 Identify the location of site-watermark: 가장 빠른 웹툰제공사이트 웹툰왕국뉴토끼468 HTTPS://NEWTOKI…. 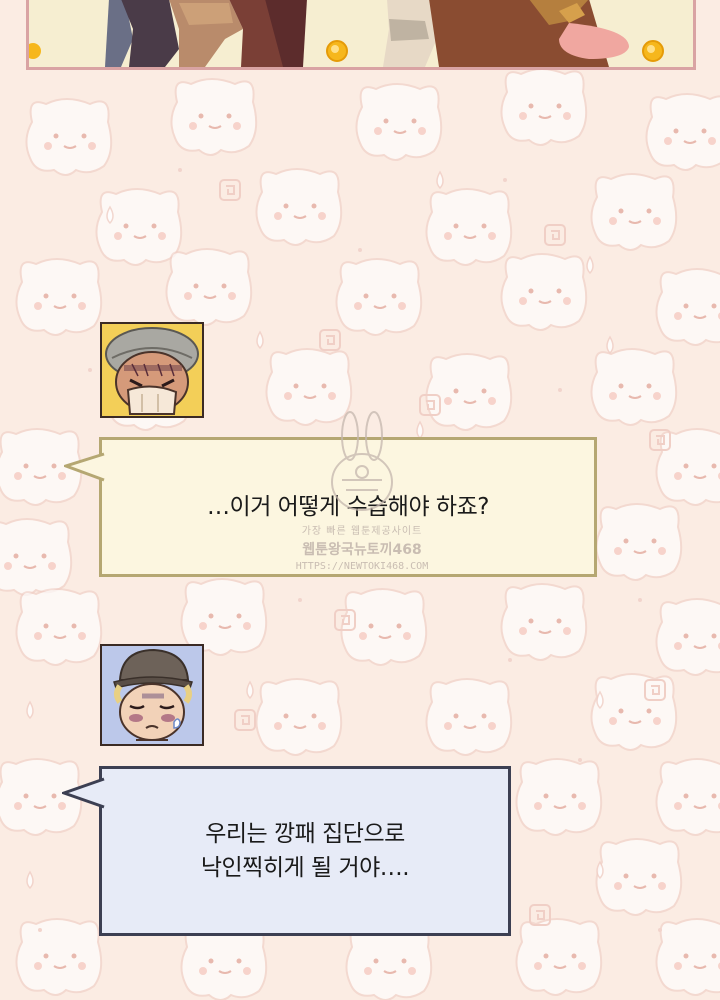
(362, 497).